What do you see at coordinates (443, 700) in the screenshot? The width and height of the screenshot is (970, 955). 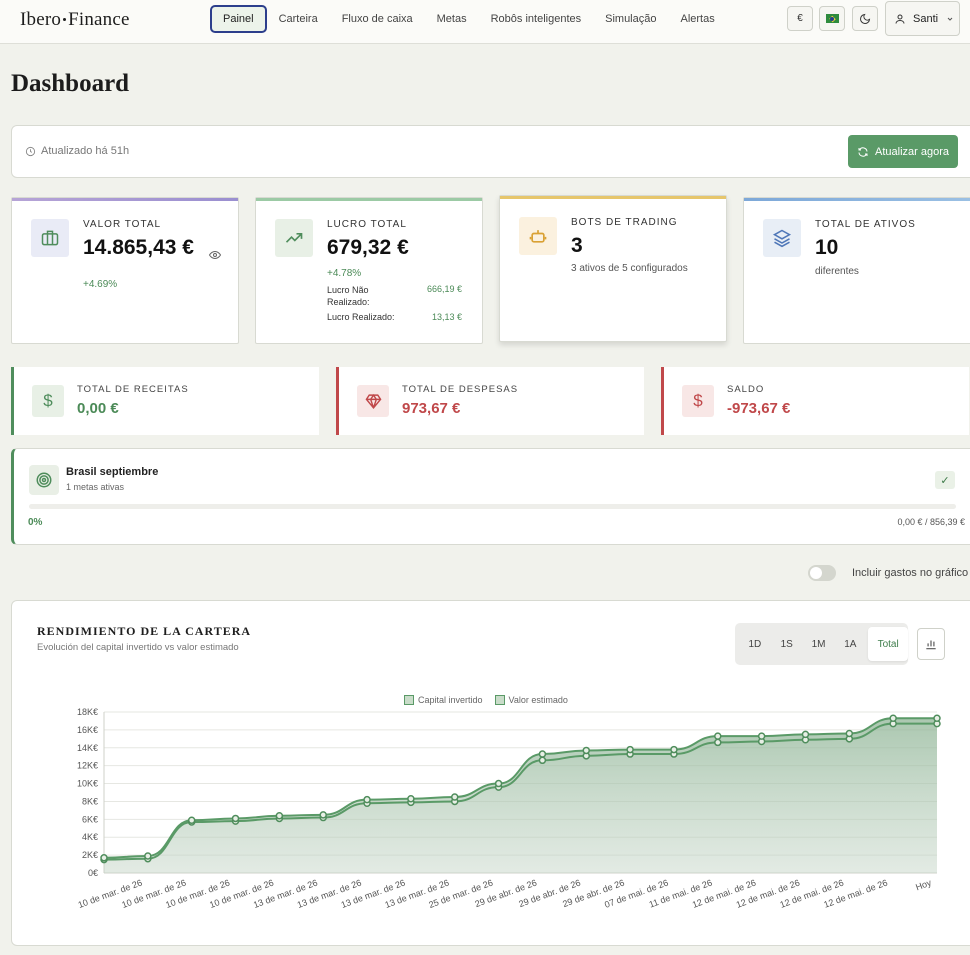 I see `legend-item: Capital invertido` at bounding box center [443, 700].